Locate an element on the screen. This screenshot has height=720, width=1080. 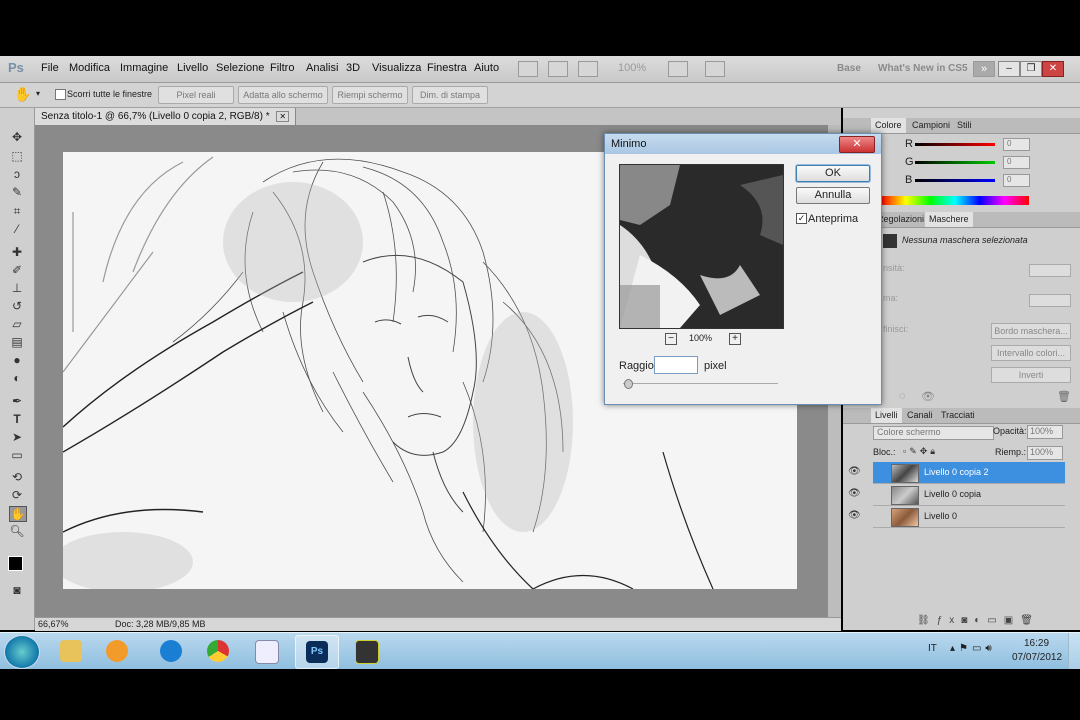
filter-preview is located at coordinates (701, 246).